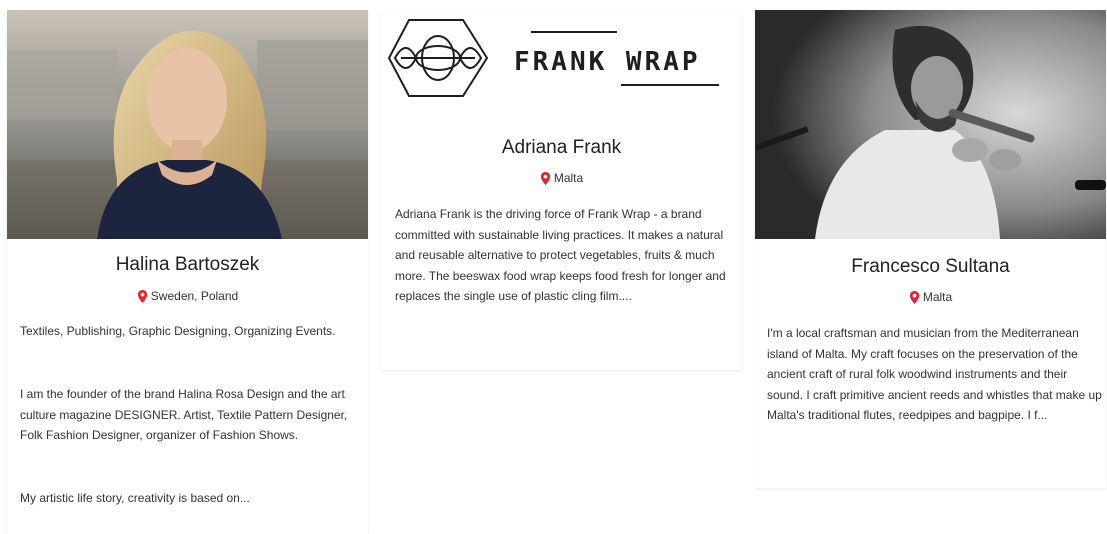  I want to click on location: Sweden, Poland, so click(187, 296).